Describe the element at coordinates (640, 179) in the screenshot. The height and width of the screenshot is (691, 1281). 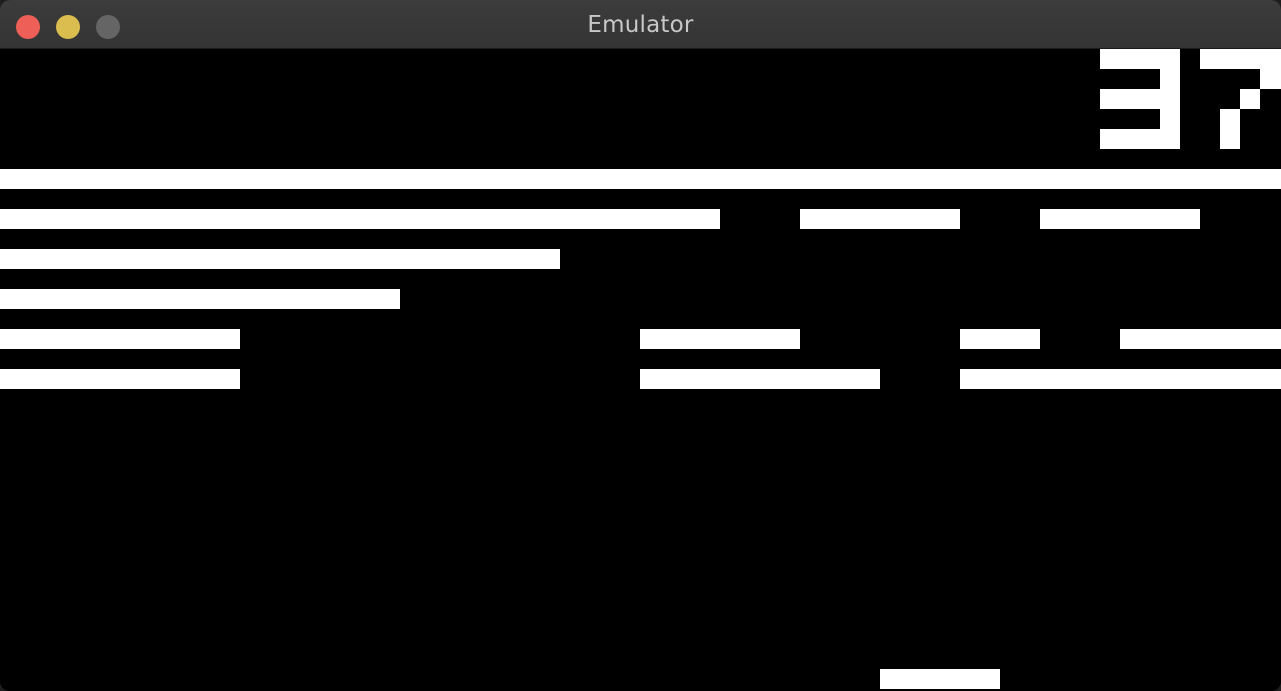
I see `top-wall` at that location.